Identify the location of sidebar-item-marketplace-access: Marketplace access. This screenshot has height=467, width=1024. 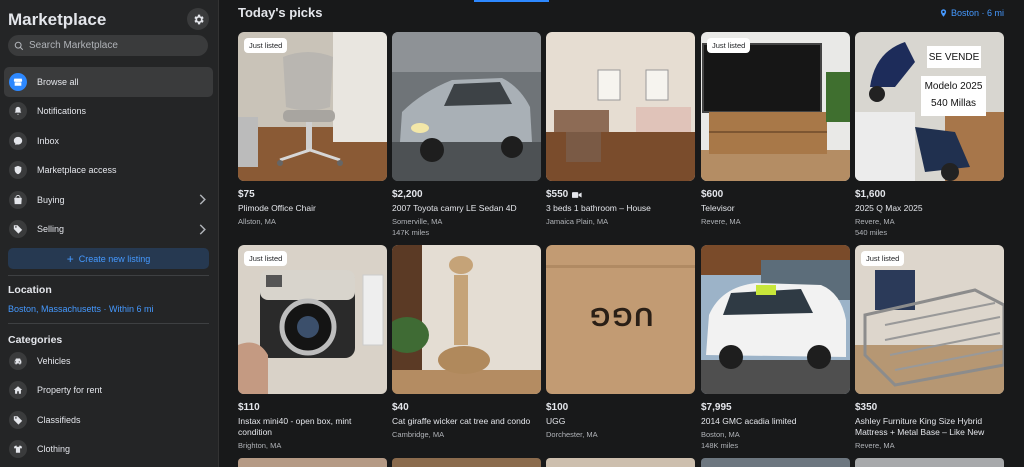
(108, 171).